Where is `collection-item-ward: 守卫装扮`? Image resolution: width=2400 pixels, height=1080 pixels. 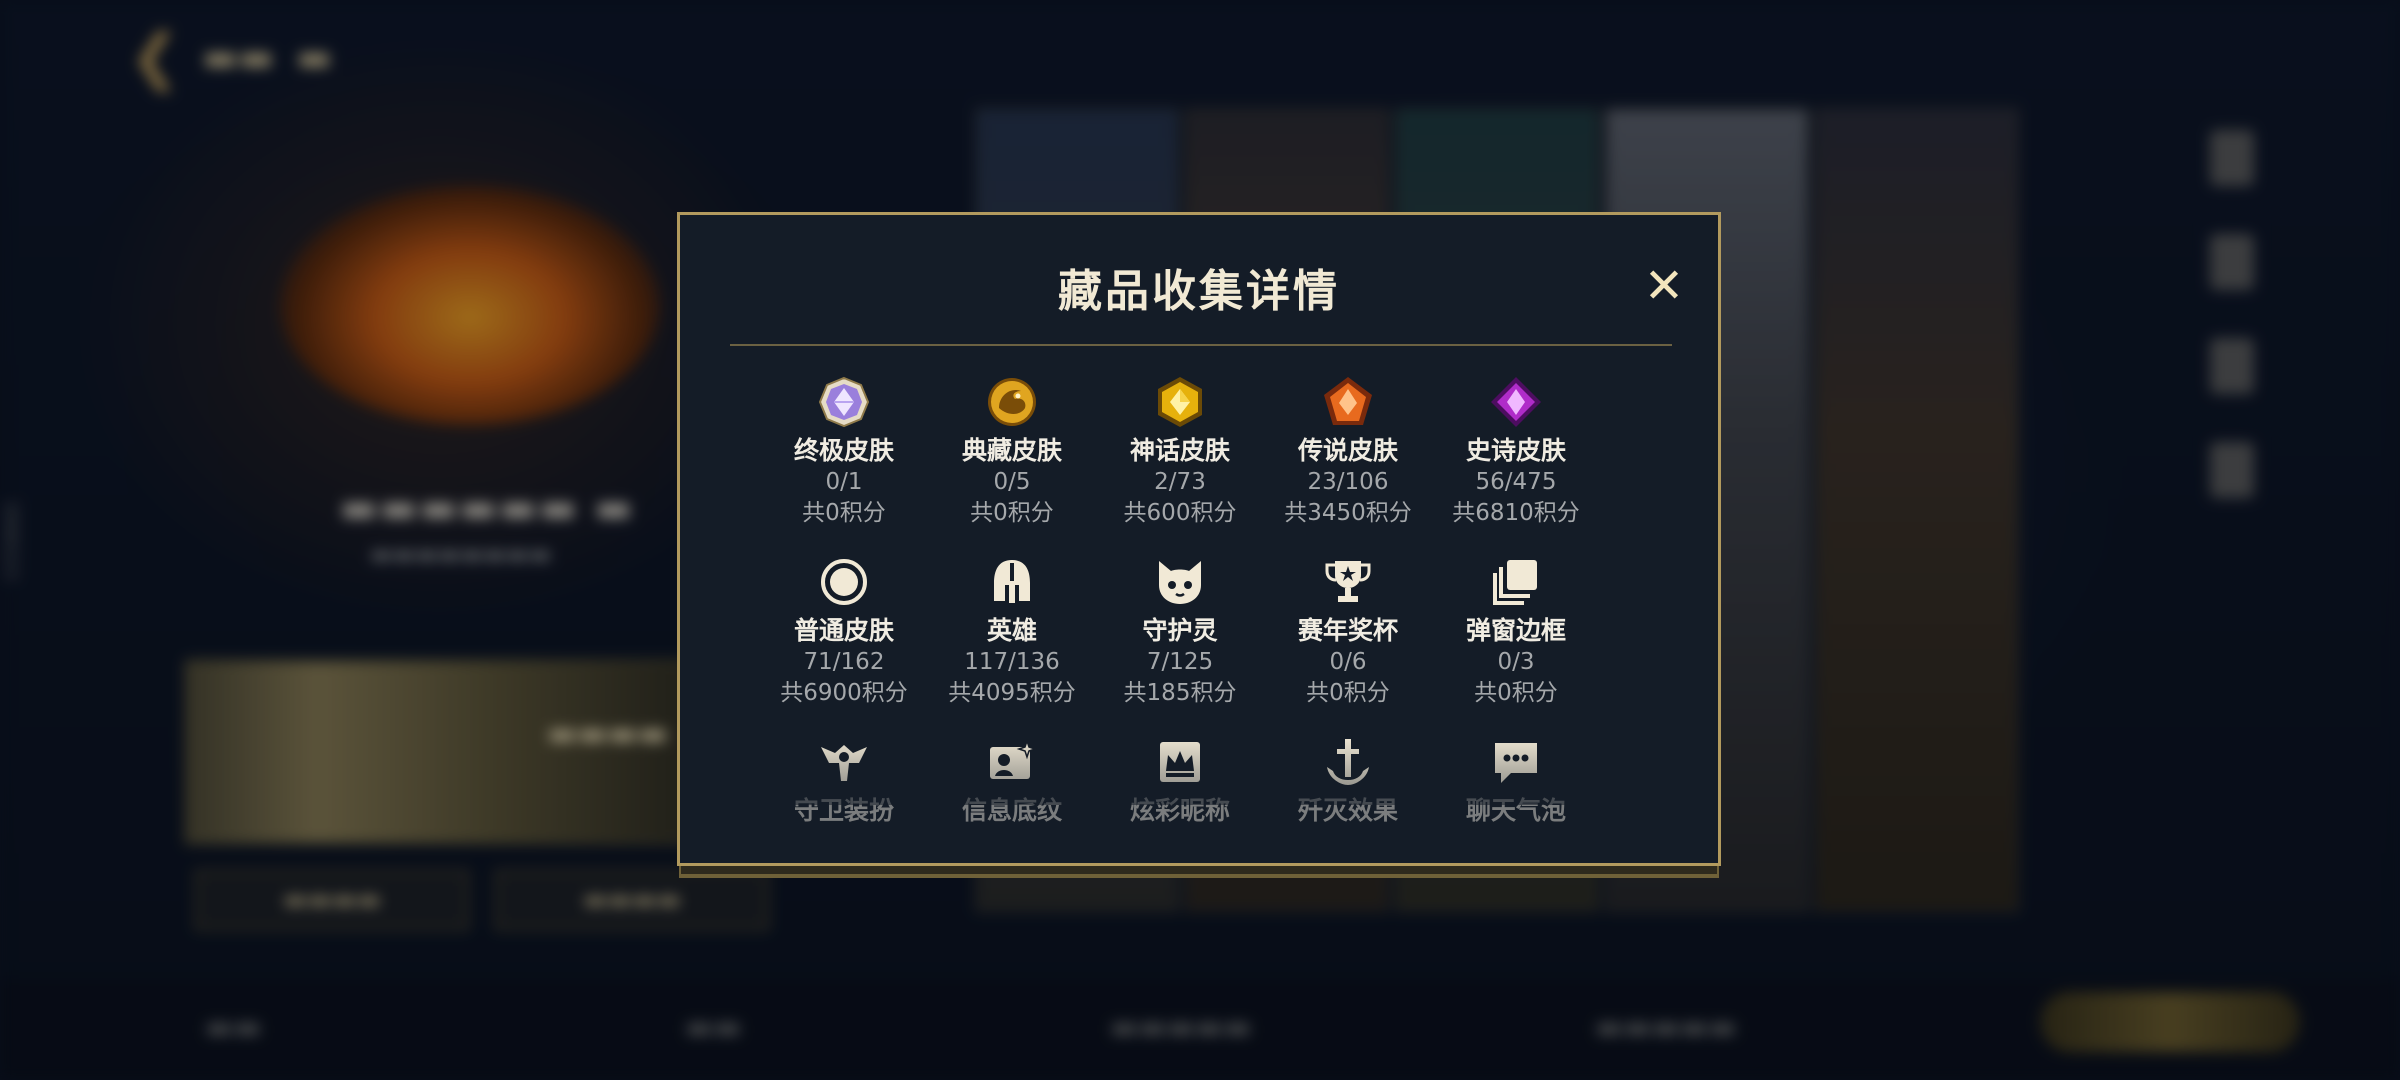 collection-item-ward: 守卫装扮 is located at coordinates (844, 781).